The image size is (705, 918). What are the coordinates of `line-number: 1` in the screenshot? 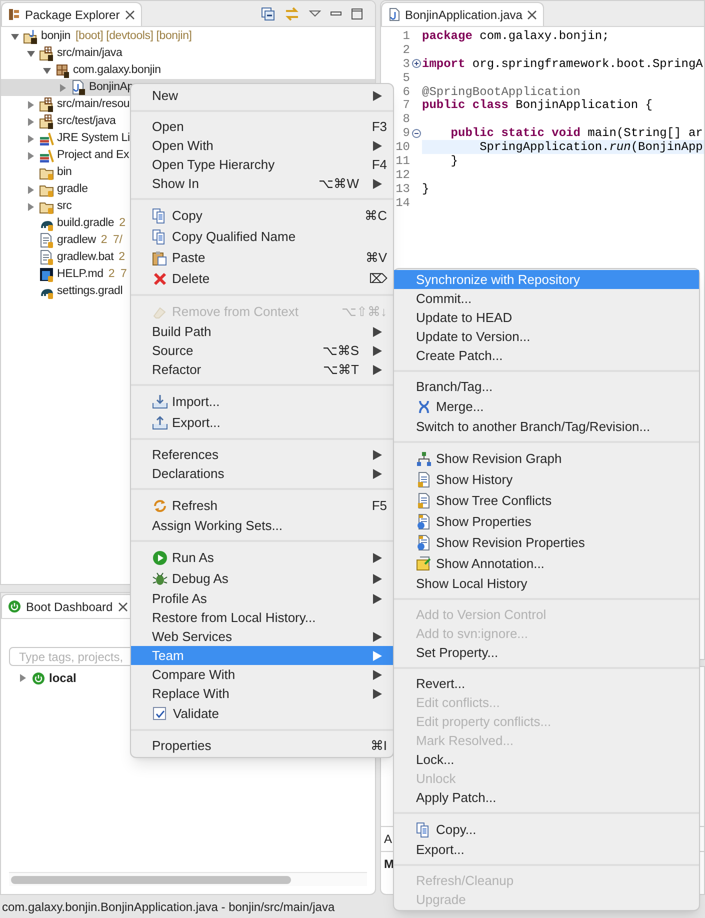 It's located at (406, 36).